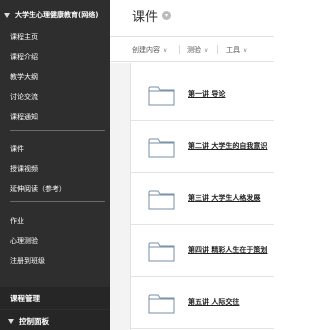 This screenshot has height=330, width=320. Describe the element at coordinates (24, 77) in the screenshot. I see `nav-syllabus: 教学大纲` at that location.